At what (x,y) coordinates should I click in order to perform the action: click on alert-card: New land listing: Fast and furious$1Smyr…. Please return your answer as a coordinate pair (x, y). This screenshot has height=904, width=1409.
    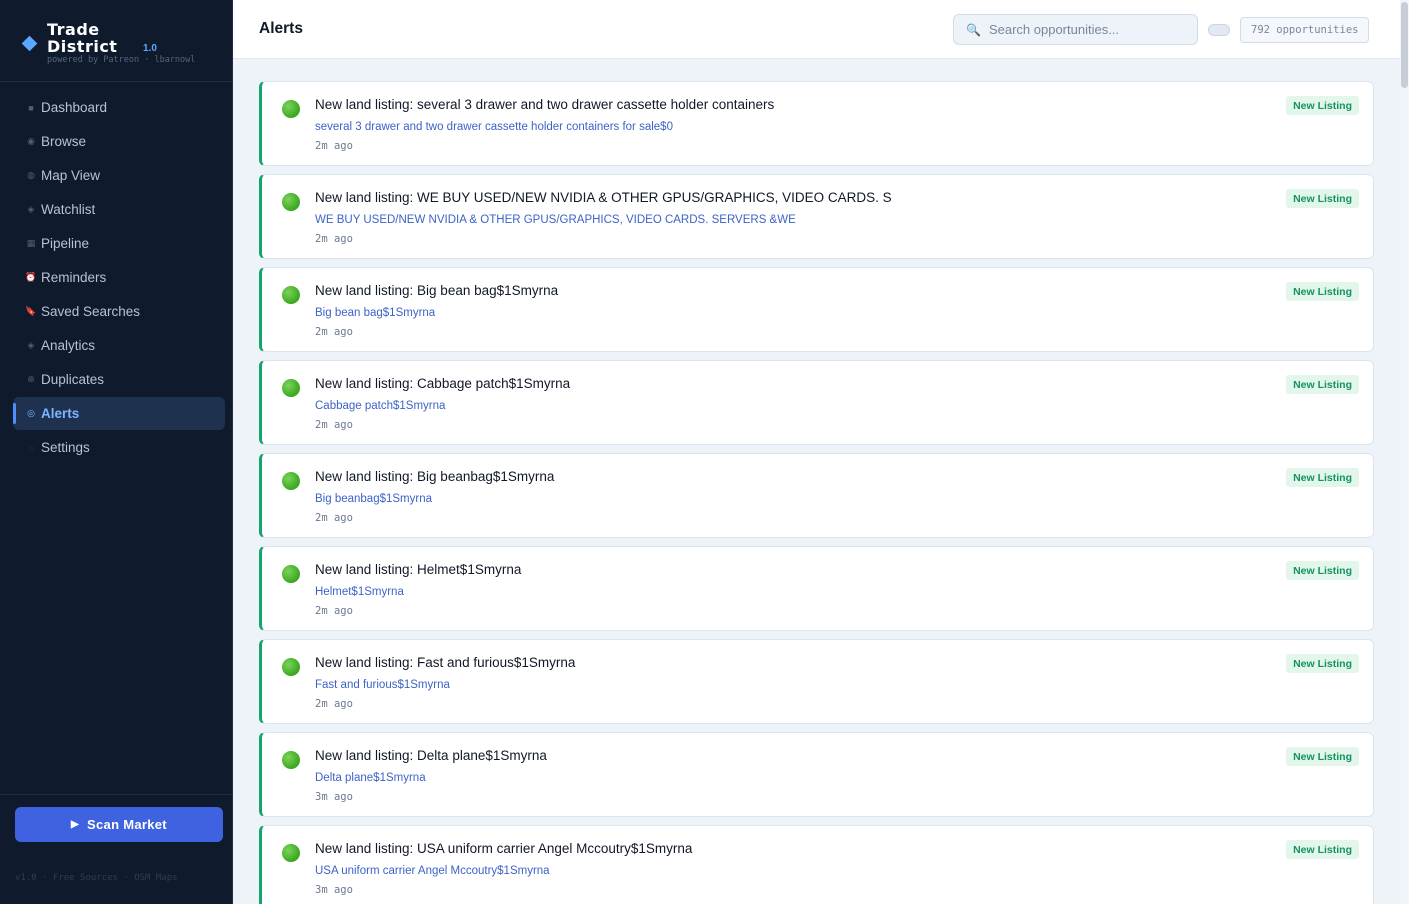
    Looking at the image, I should click on (816, 681).